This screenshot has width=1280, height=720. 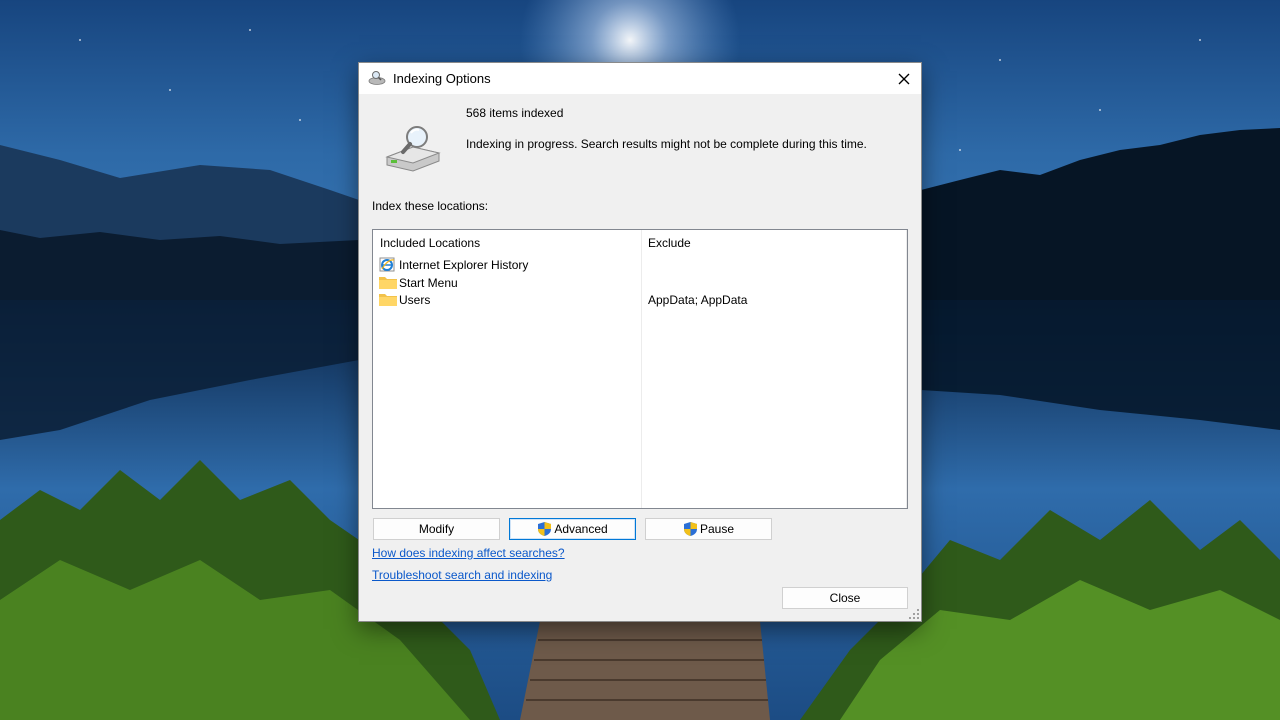 What do you see at coordinates (462, 575) in the screenshot?
I see `troubleshoot-search-link: Troubleshoot search and indexing` at bounding box center [462, 575].